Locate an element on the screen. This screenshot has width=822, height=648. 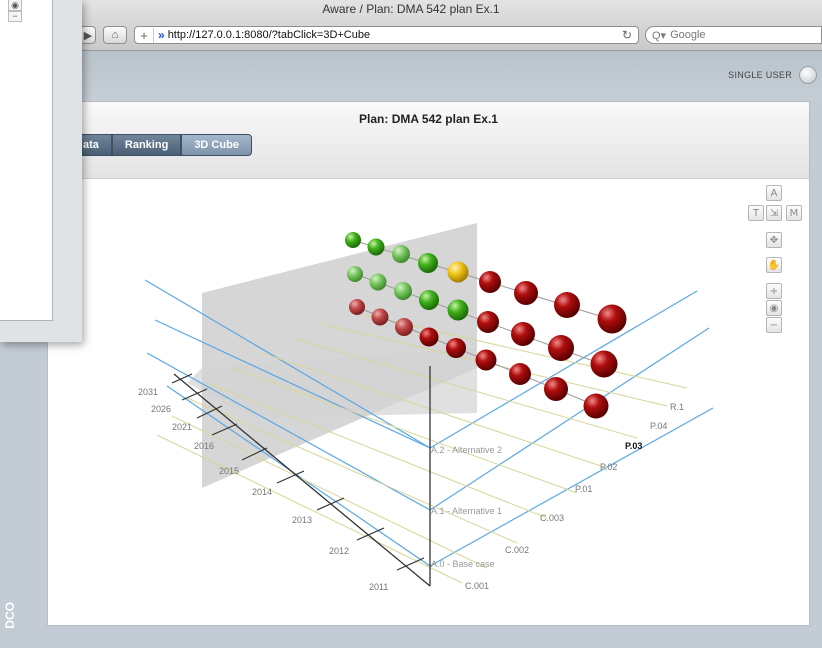
hand-icon: ✋ is located at coordinates (774, 265).